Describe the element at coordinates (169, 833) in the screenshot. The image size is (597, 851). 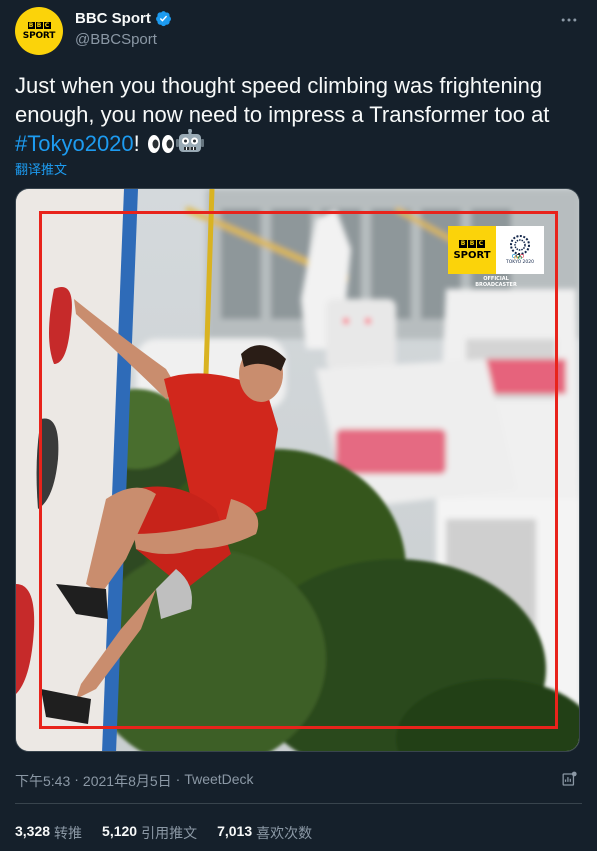
I see `stat-label: 引用推文` at that location.